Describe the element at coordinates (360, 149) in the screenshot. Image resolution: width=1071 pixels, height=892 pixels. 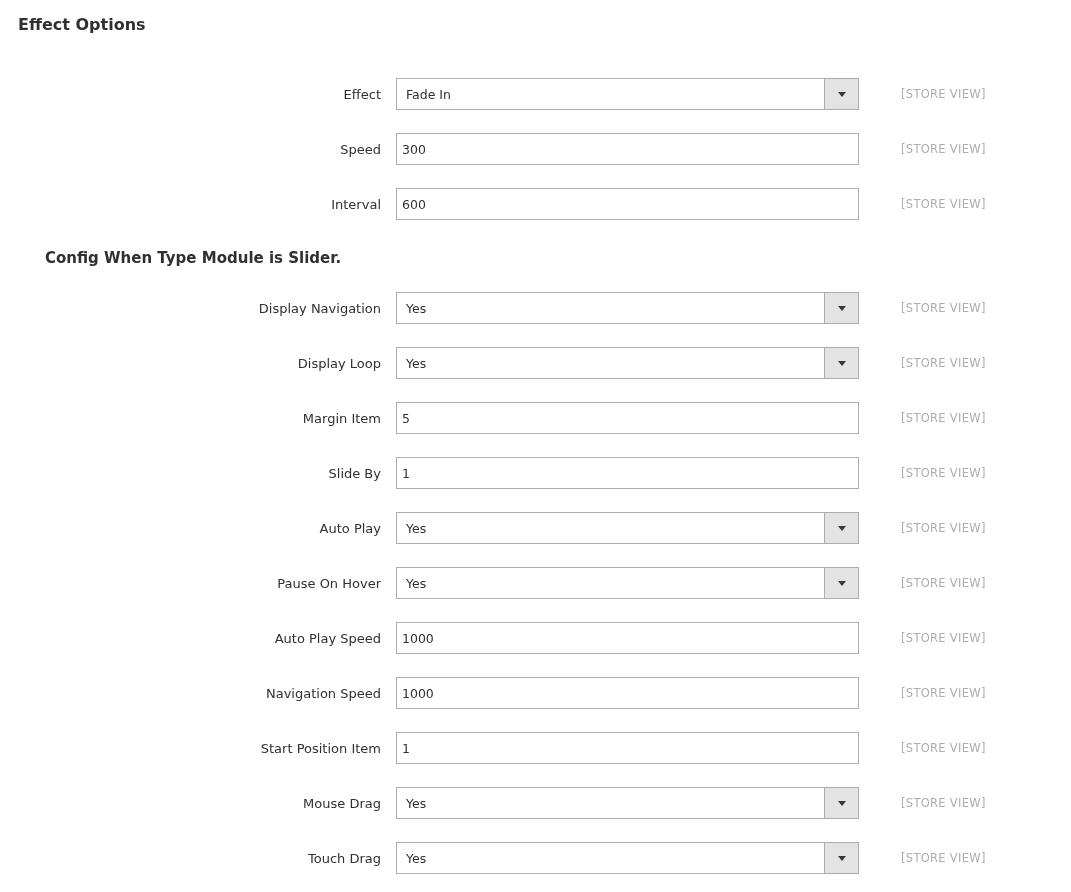
I see `field-label: Speed` at that location.